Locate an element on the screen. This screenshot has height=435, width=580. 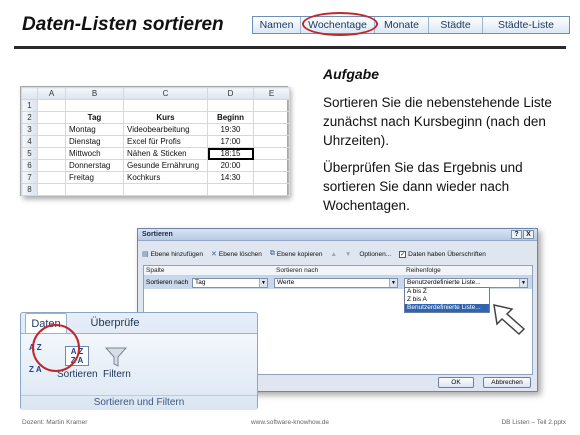
table-row: 6 Donnerstag Gesunde Ernährung 20:00 is located at coordinates (155, 165).